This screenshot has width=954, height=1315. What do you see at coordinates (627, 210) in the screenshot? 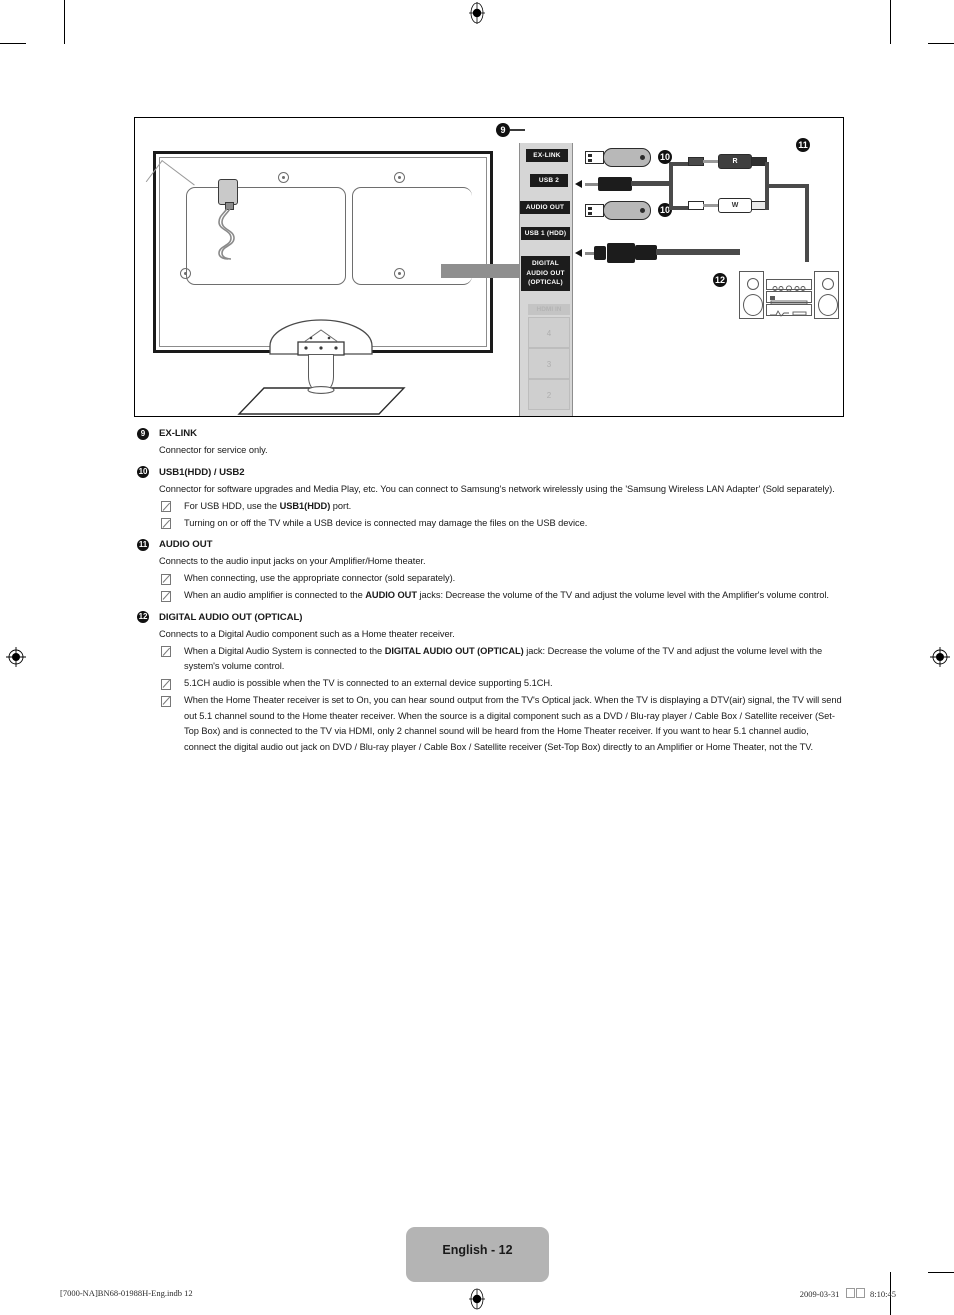
I see `usb-body` at bounding box center [627, 210].